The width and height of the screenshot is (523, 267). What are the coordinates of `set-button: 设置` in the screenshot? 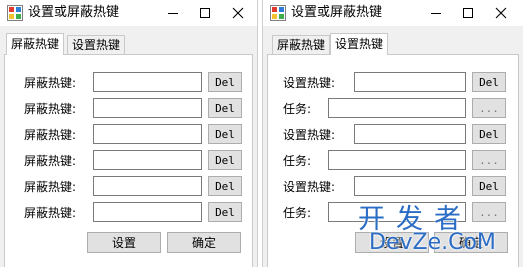 It's located at (124, 242).